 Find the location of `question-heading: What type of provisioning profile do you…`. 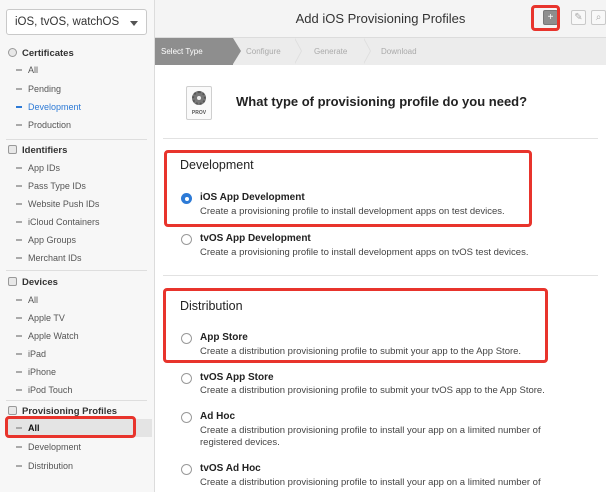

question-heading: What type of provisioning profile do you… is located at coordinates (382, 101).